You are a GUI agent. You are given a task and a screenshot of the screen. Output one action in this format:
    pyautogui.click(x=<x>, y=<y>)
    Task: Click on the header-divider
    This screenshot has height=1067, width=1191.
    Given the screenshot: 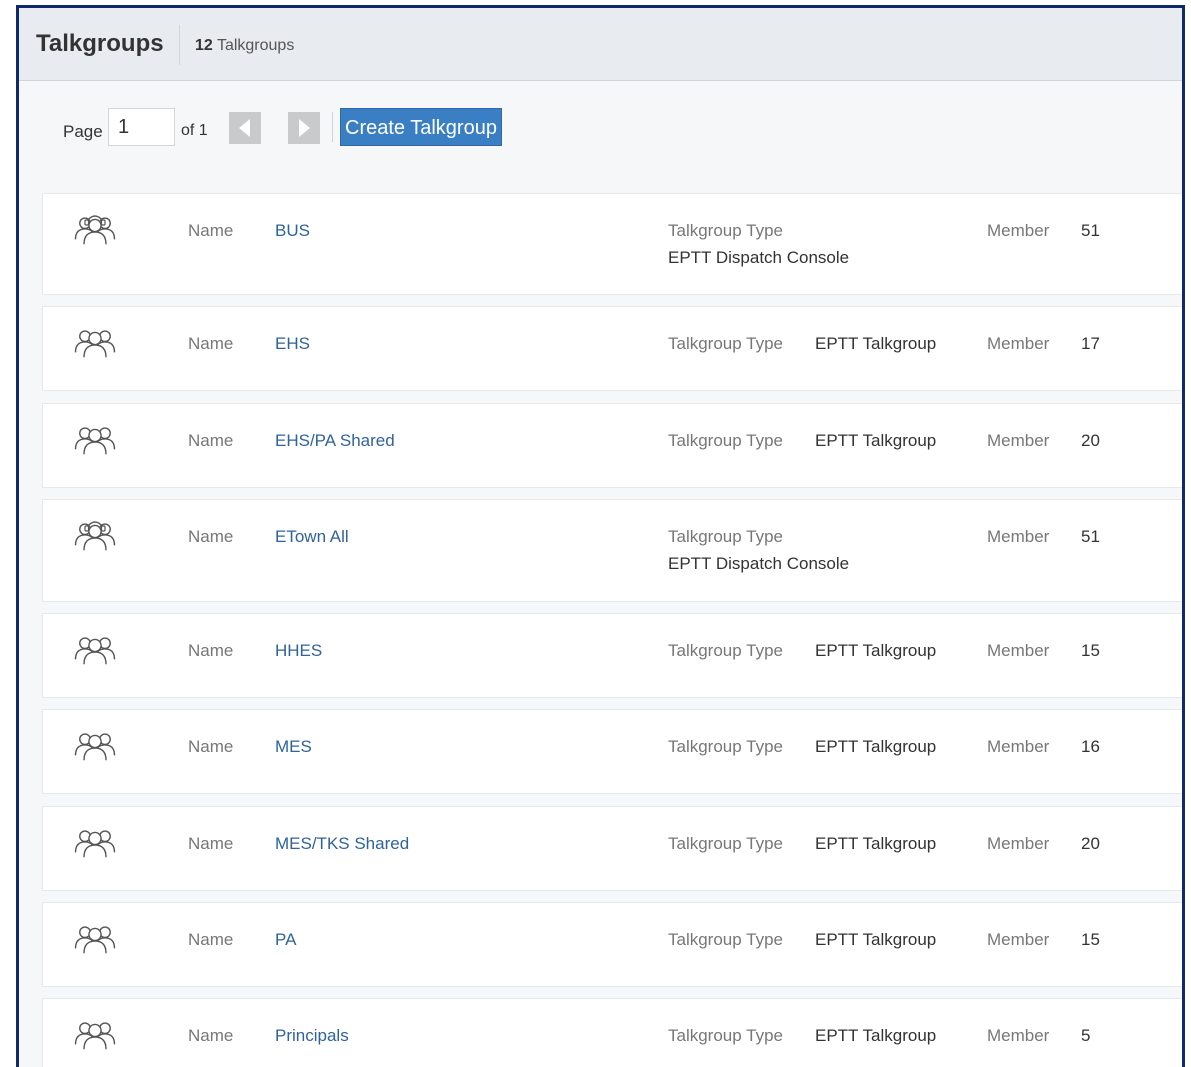 What is the action you would take?
    pyautogui.click(x=179, y=45)
    